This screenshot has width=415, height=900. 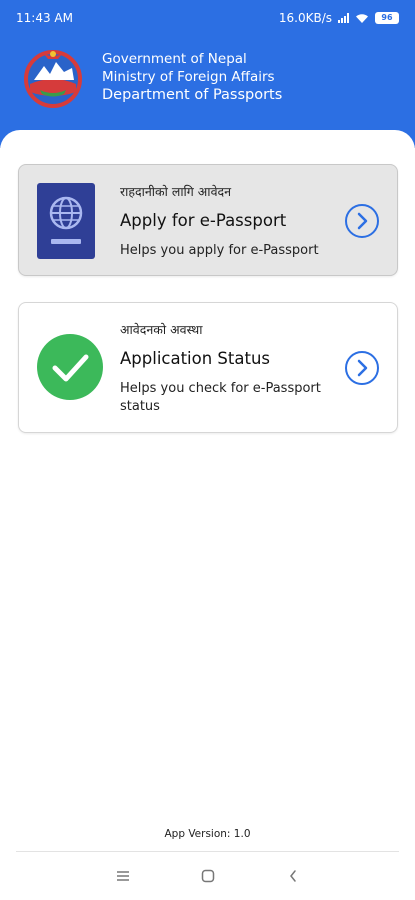 I want to click on card-title: Application Status, so click(x=195, y=358).